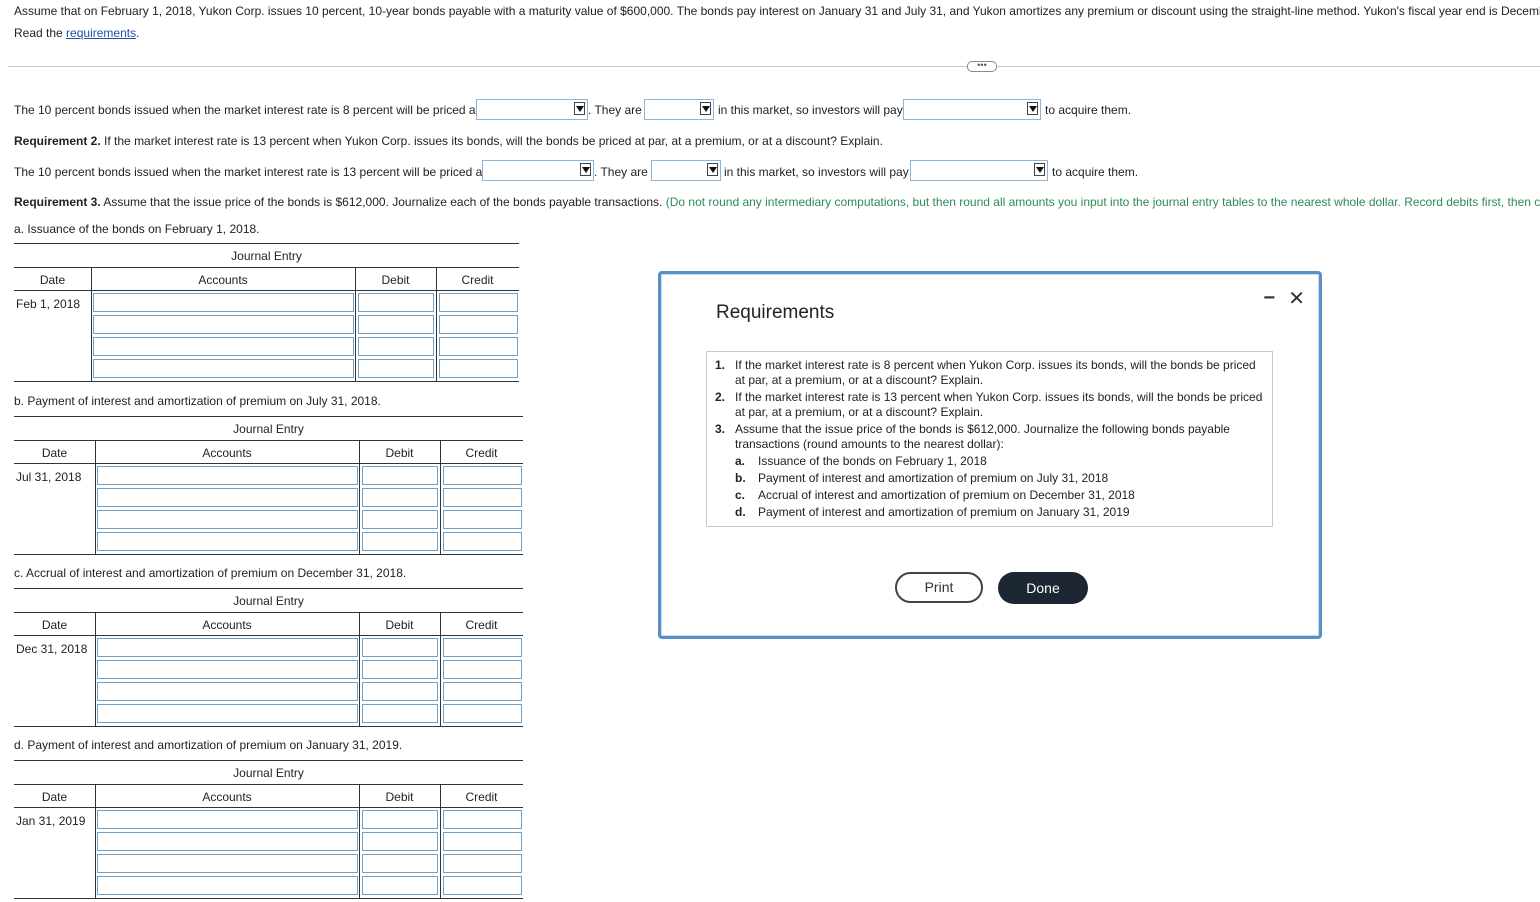  What do you see at coordinates (712, 169) in the screenshot?
I see `chevron-down-icon` at bounding box center [712, 169].